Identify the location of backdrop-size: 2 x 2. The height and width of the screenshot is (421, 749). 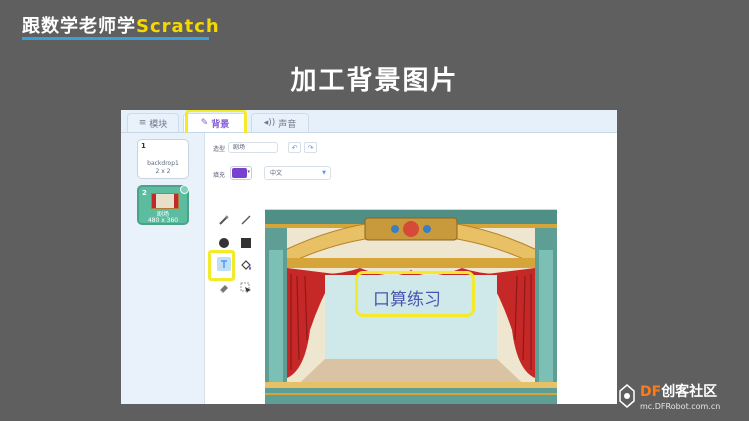
(163, 171).